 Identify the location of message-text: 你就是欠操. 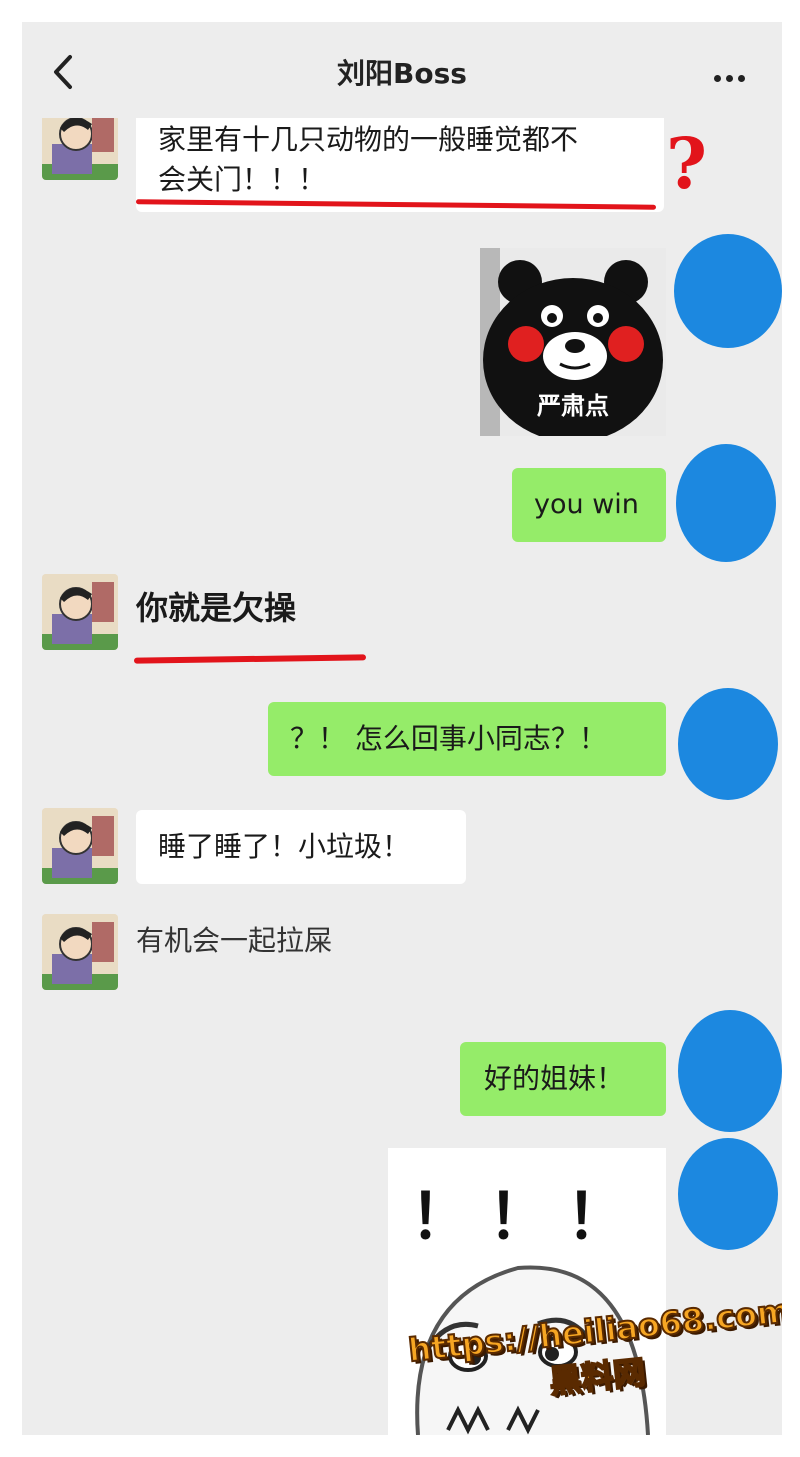
(216, 608).